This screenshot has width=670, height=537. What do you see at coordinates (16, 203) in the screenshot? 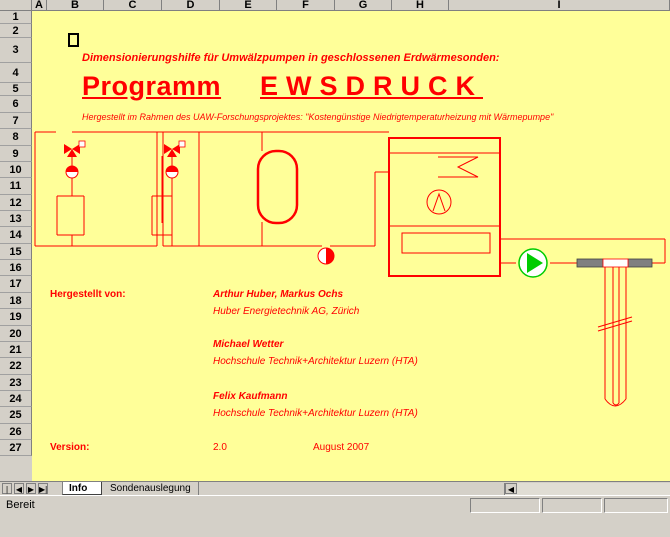
I see `row-header-12: 12` at bounding box center [16, 203].